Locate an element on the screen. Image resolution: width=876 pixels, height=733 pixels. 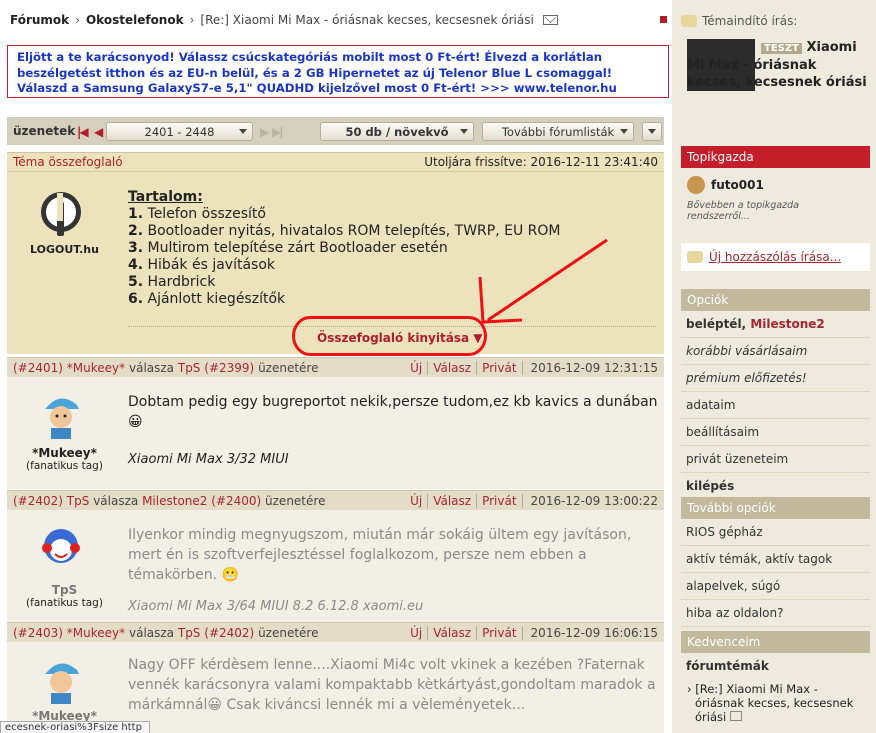
options-header: Opciók is located at coordinates (775, 300).